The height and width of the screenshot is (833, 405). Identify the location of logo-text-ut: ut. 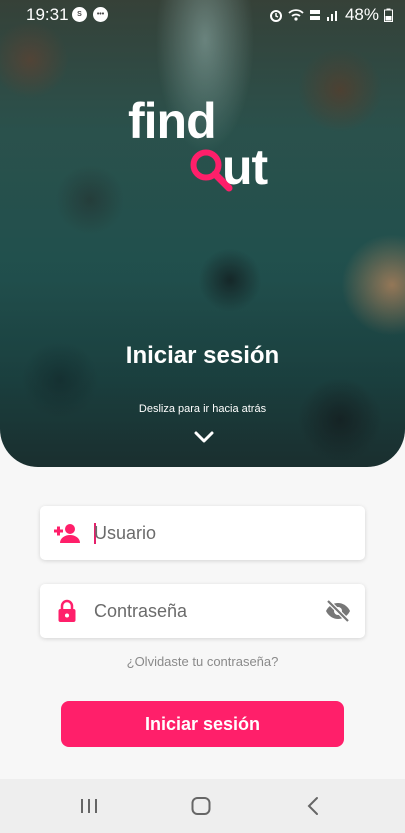
(245, 167).